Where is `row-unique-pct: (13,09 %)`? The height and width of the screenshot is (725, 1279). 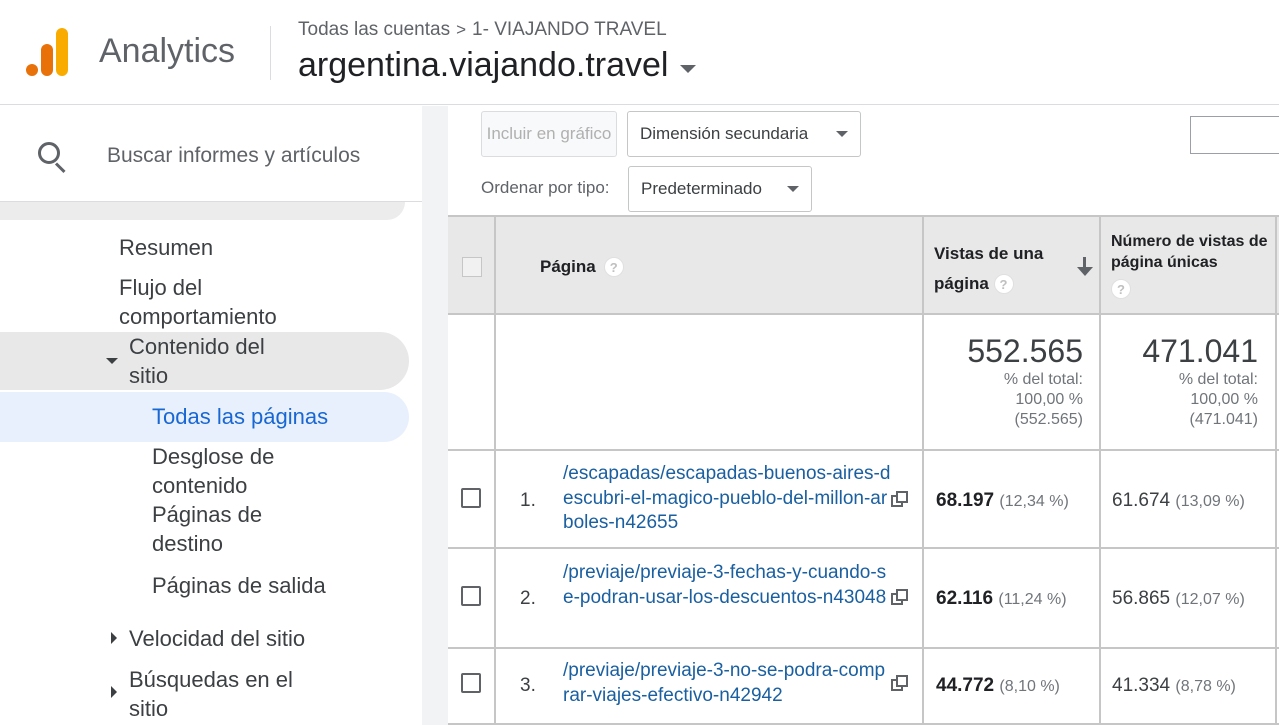 row-unique-pct: (13,09 %) is located at coordinates (1210, 501).